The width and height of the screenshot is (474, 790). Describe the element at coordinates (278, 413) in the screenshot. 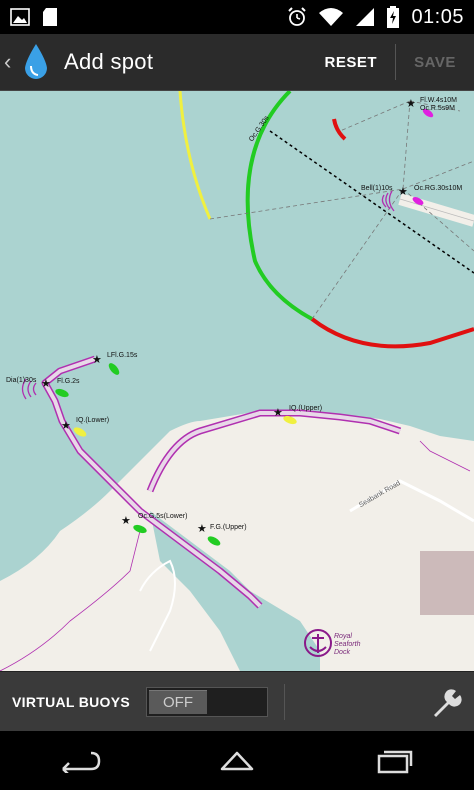

I see `star-iq-upper: ★` at that location.